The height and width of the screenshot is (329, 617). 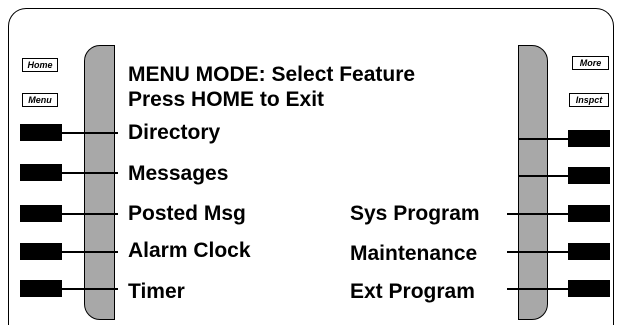 I want to click on inspct-button: Inspct, so click(x=589, y=100).